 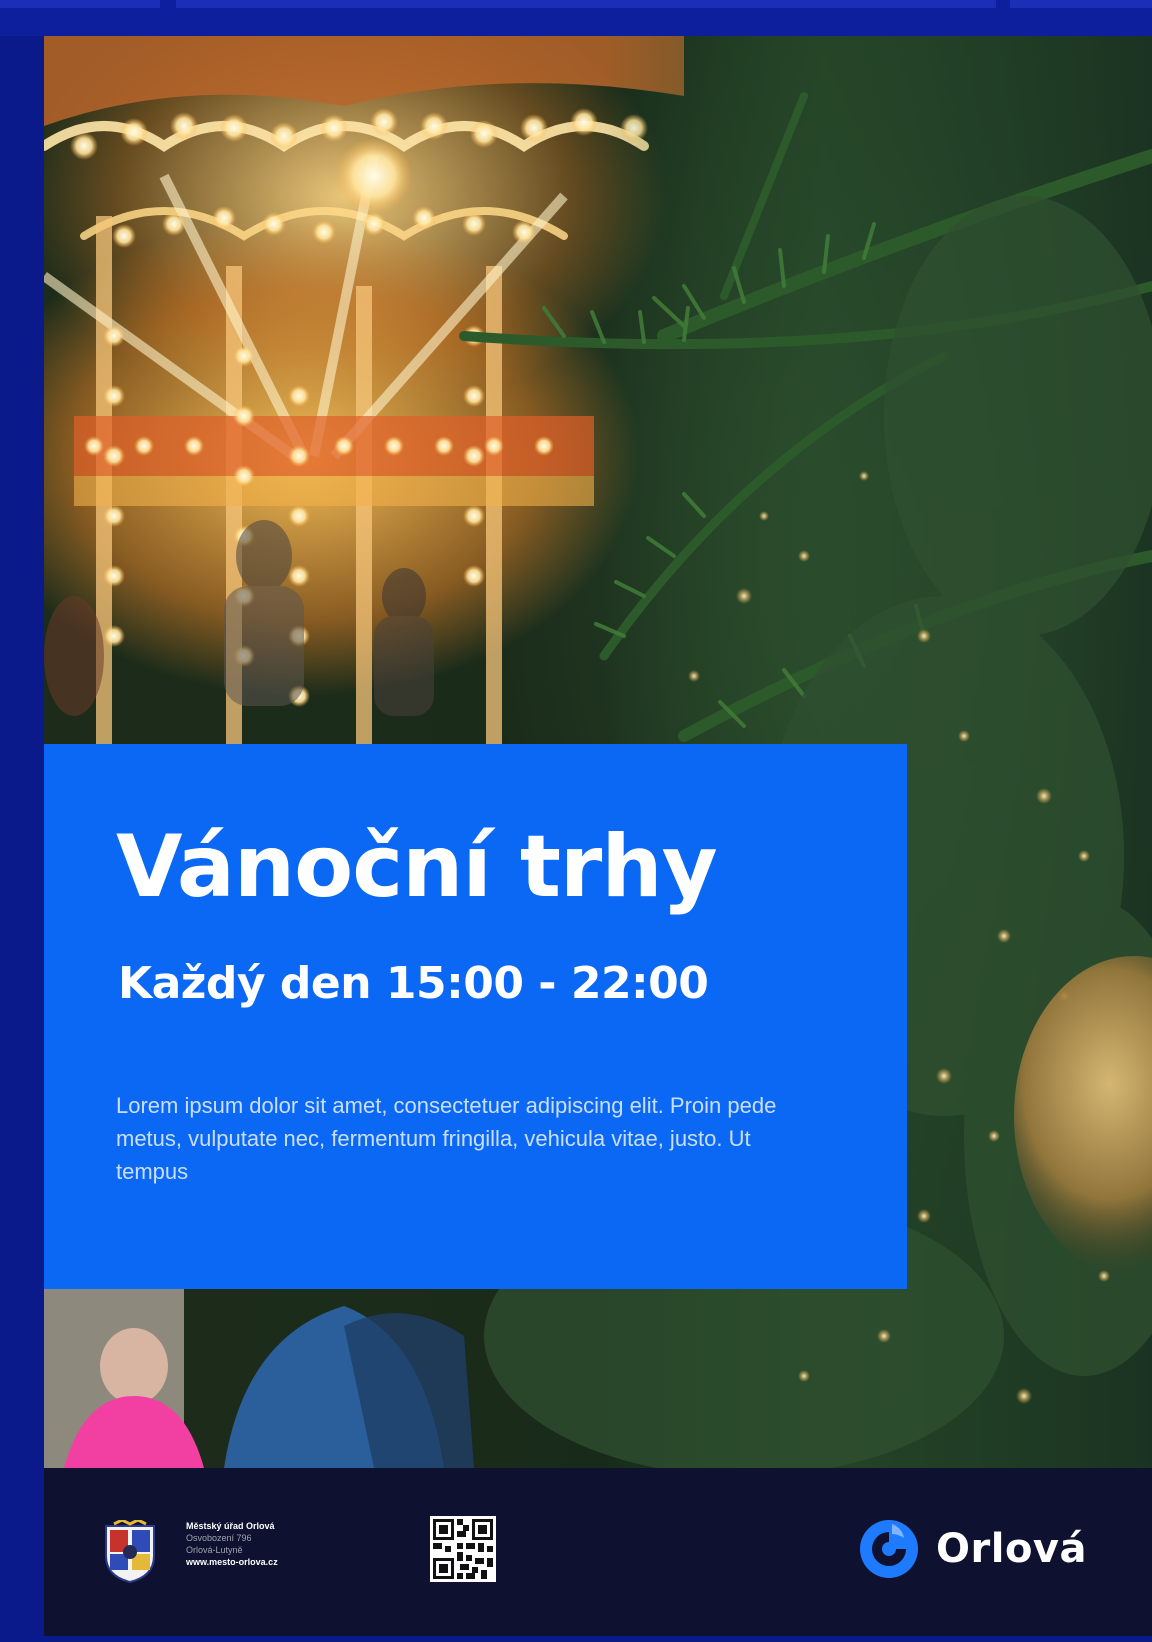 What do you see at coordinates (214, 1550) in the screenshot?
I see `address-city: Orlová-Lutyně` at bounding box center [214, 1550].